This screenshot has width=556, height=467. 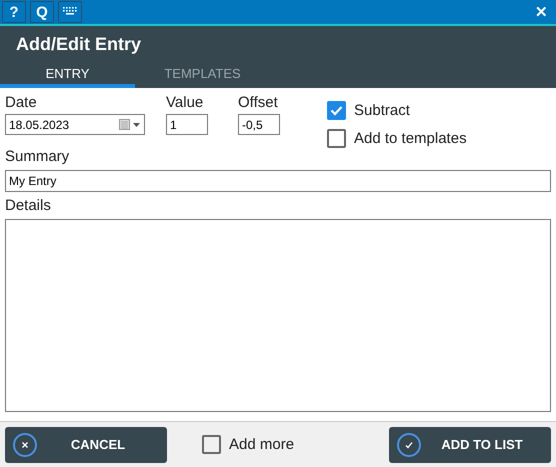 I want to click on cancel-button: CANCEL, so click(x=86, y=444).